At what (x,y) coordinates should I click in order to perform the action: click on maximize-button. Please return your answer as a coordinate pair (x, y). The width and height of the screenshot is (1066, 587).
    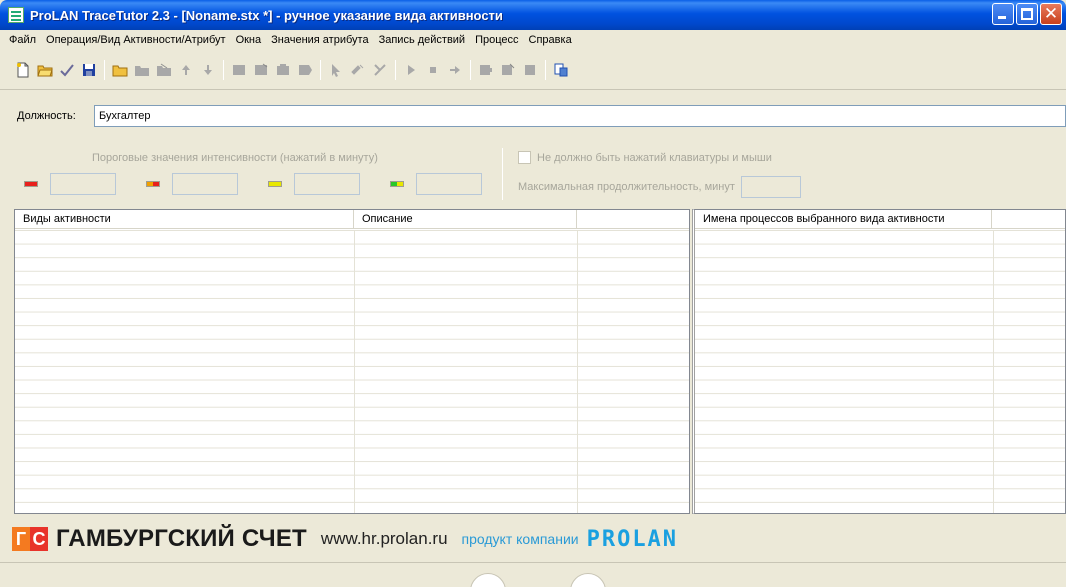
    Looking at the image, I should click on (1027, 14).